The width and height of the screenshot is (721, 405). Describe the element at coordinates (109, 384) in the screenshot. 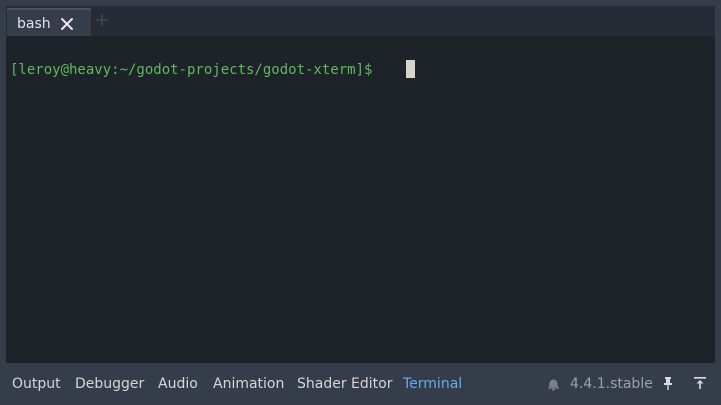

I see `tab-debugger: Debugger` at that location.